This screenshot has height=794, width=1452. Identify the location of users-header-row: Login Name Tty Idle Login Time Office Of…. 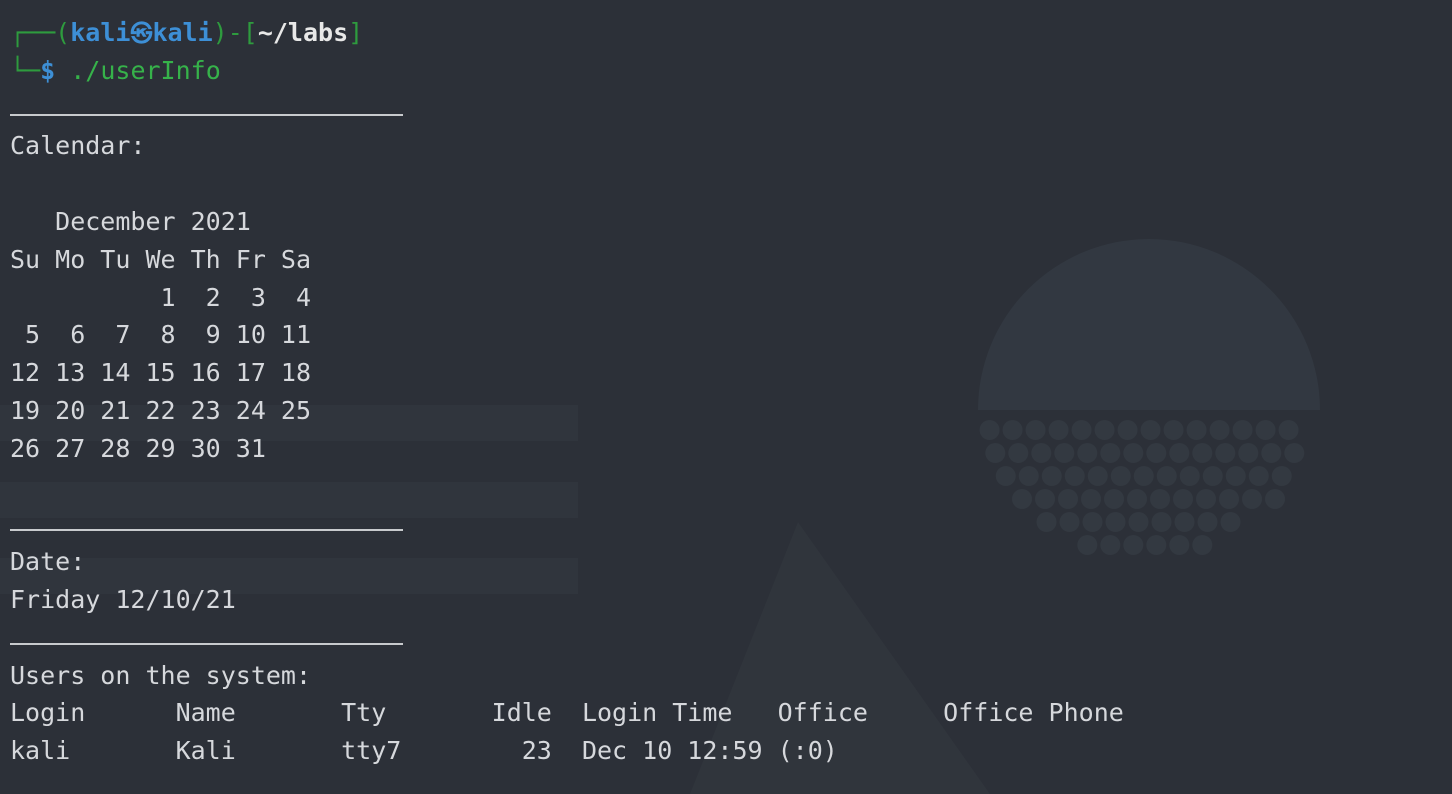
(567, 713).